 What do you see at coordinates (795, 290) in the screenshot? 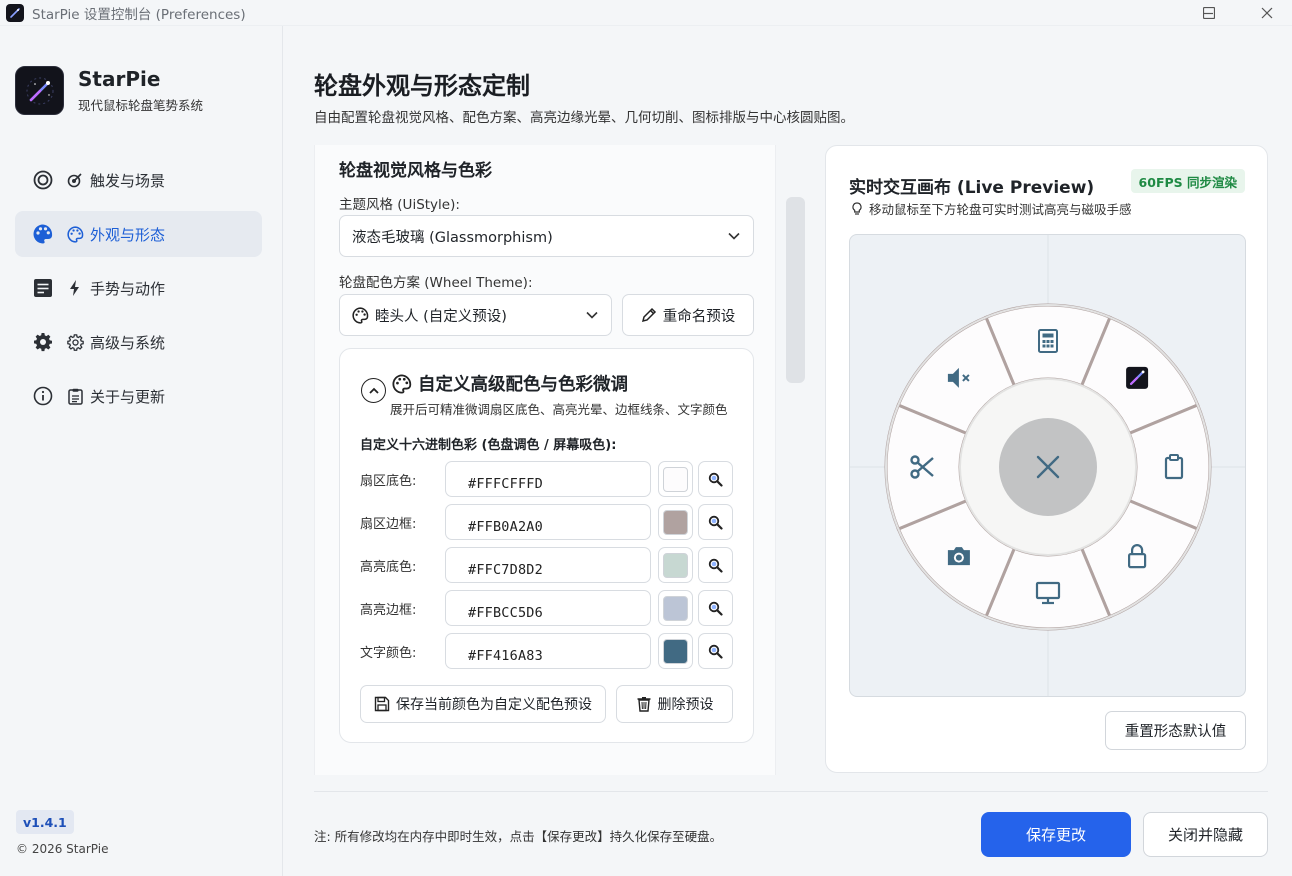
I see `scrollbar-thumb` at bounding box center [795, 290].